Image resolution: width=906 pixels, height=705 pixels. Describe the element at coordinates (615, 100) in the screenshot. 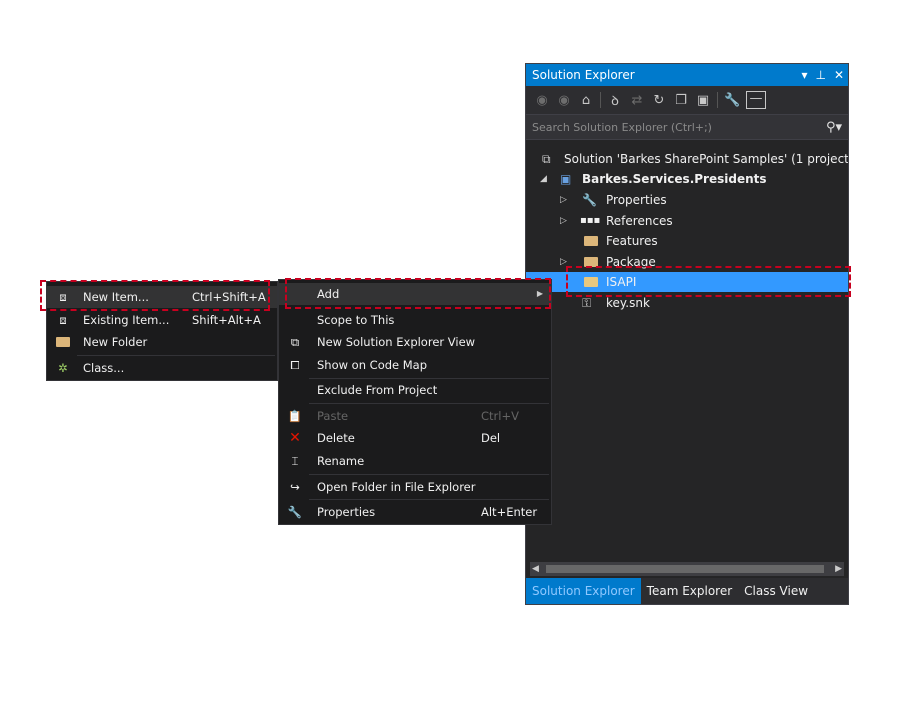

I see `pending-changes-icon: ꝺ` at that location.